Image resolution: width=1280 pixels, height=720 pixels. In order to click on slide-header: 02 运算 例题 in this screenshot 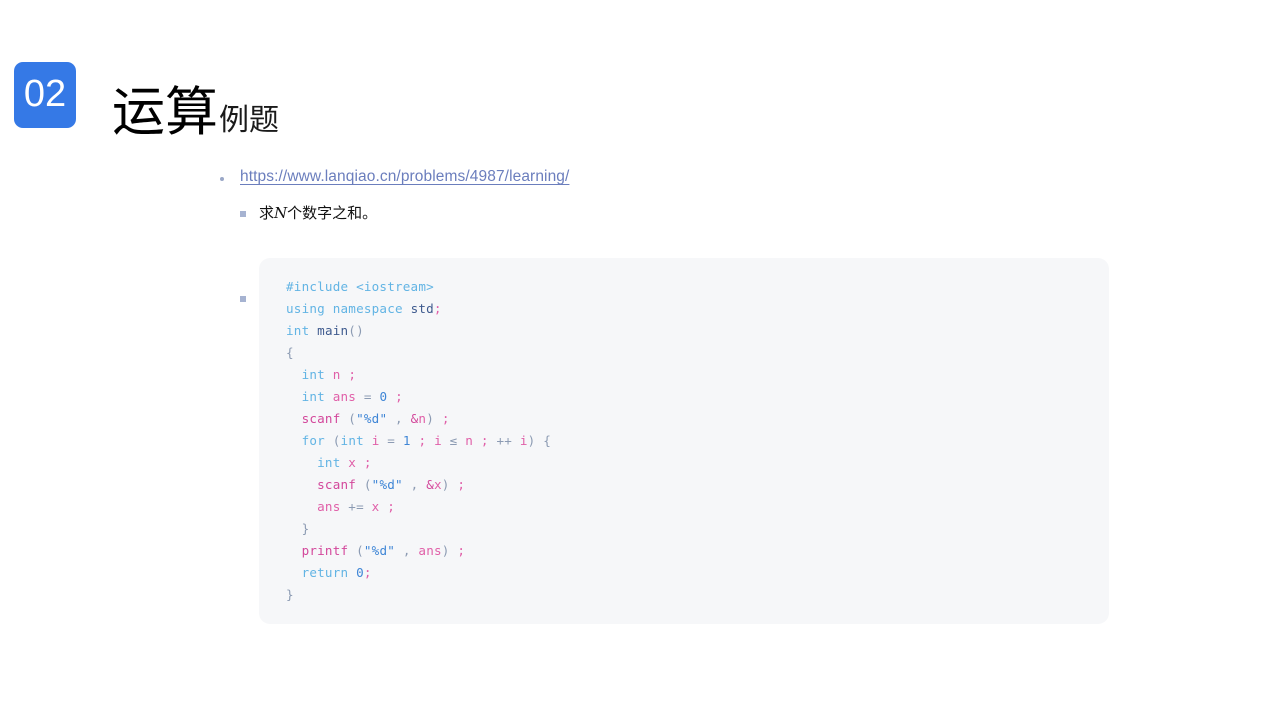, I will do `click(146, 100)`.